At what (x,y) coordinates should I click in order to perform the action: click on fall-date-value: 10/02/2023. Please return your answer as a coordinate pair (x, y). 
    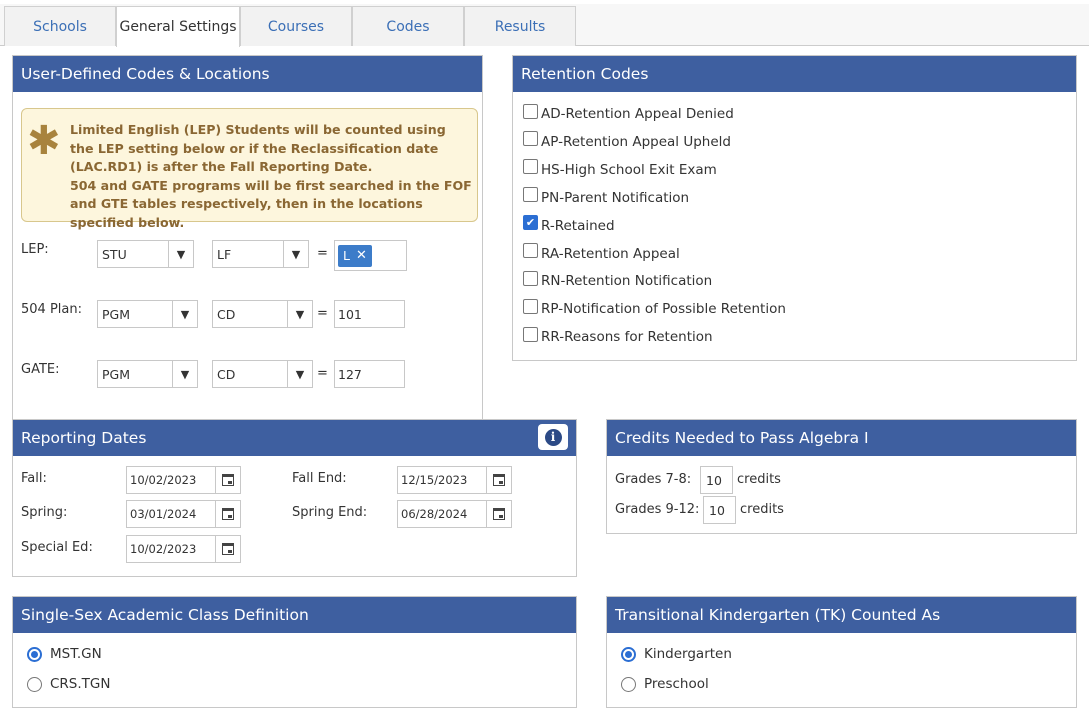
    Looking at the image, I should click on (163, 480).